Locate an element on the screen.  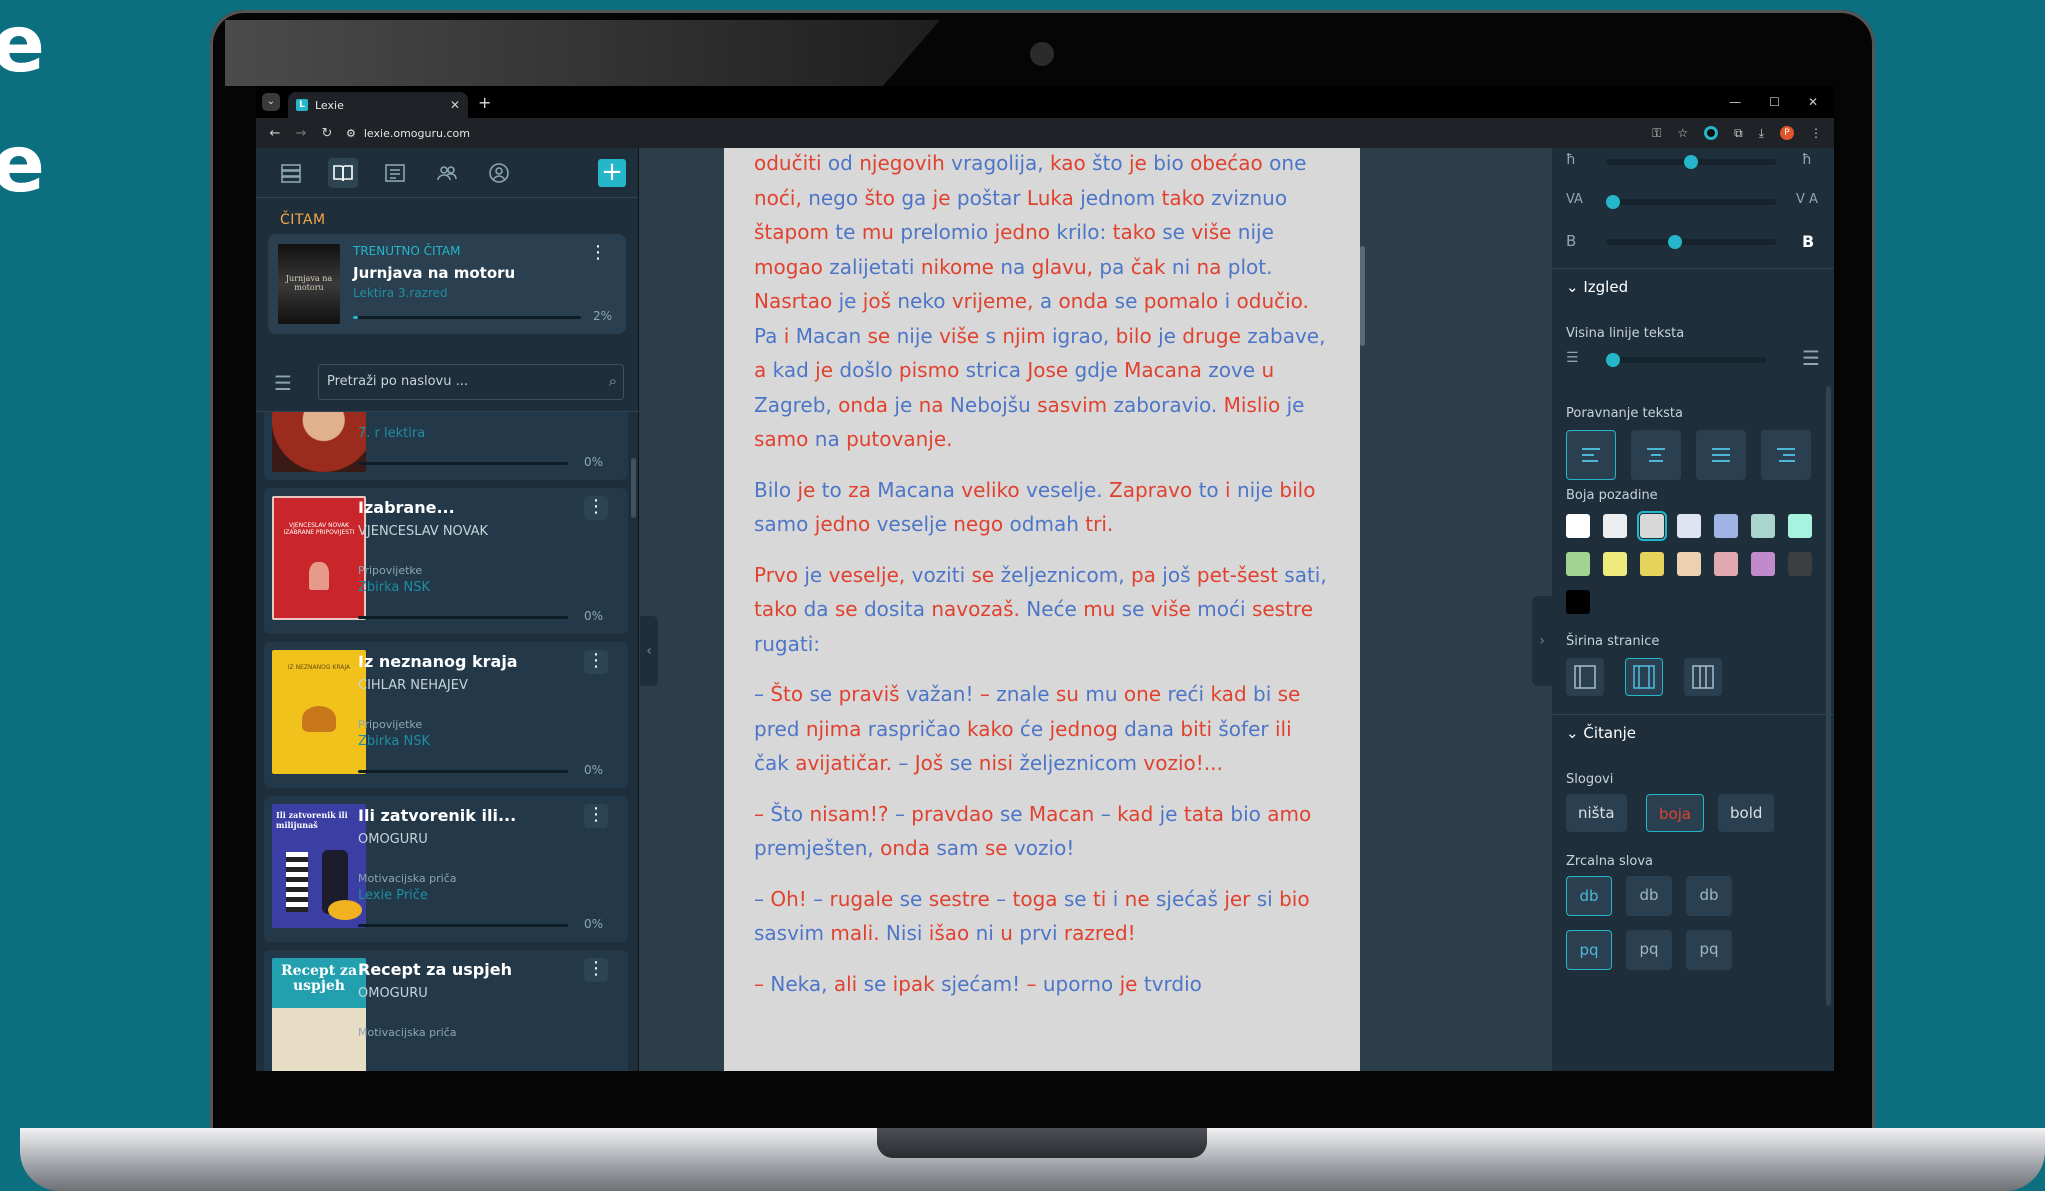
syllables-none-button: ništa is located at coordinates (1596, 813).